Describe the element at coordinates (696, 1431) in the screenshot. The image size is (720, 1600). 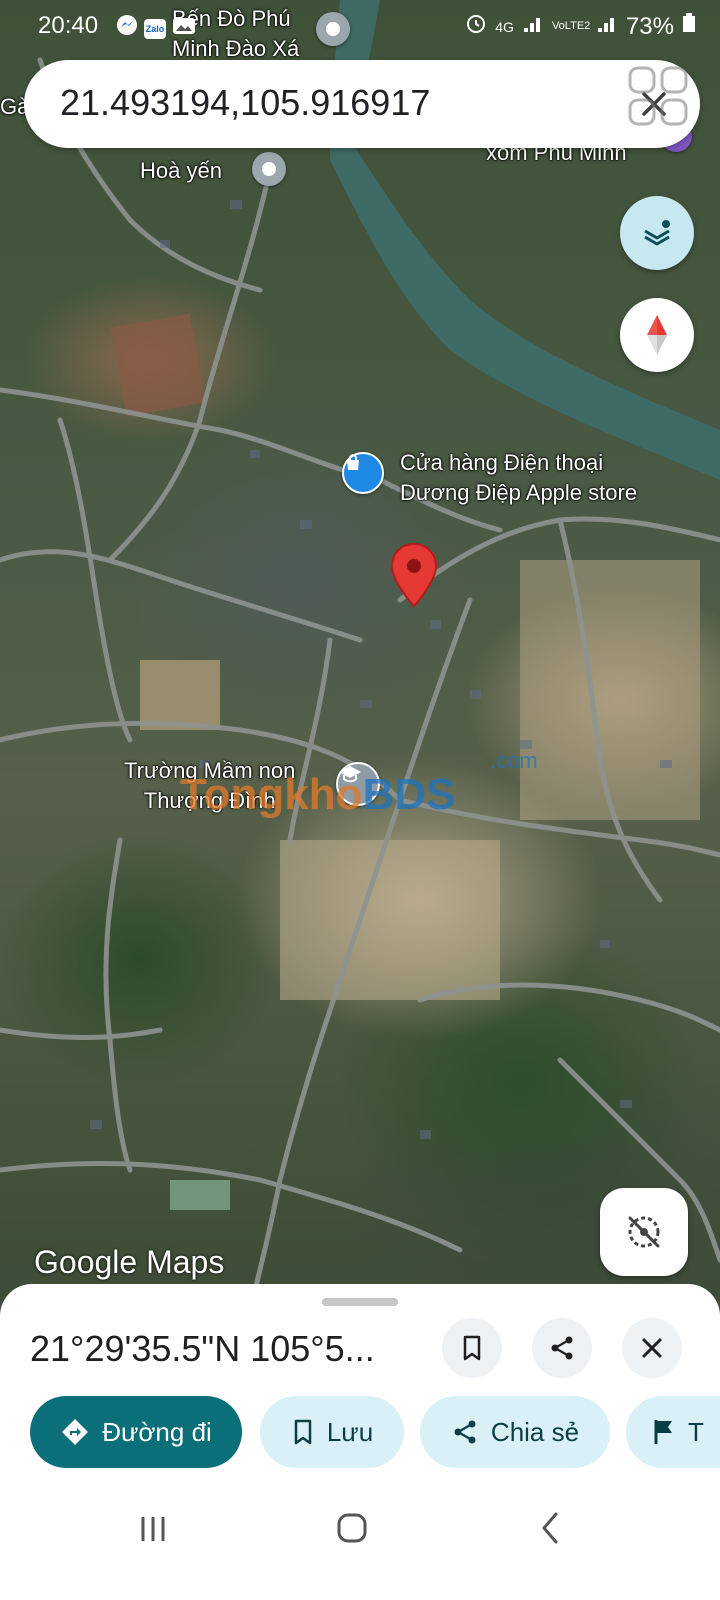
I see `label-chip-text: T` at that location.